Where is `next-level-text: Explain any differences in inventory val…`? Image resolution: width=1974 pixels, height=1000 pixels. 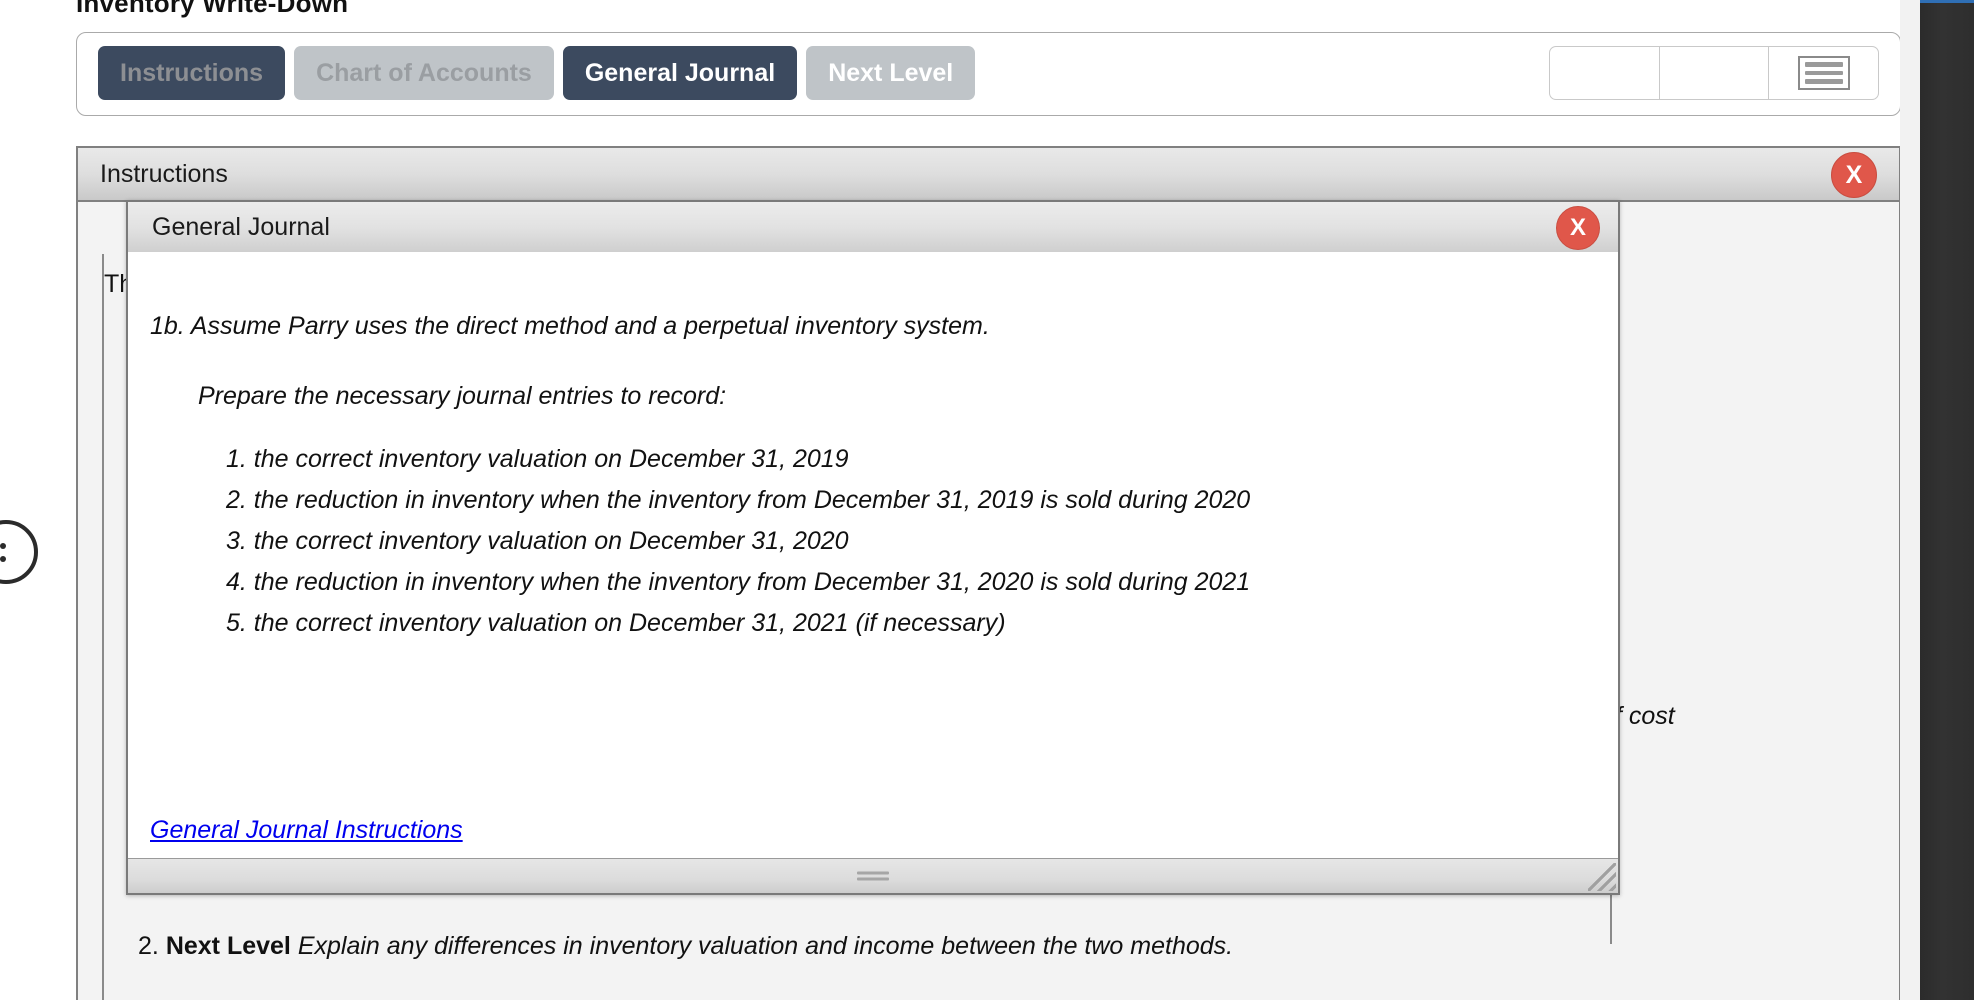 next-level-text: Explain any differences in inventory val… is located at coordinates (765, 946).